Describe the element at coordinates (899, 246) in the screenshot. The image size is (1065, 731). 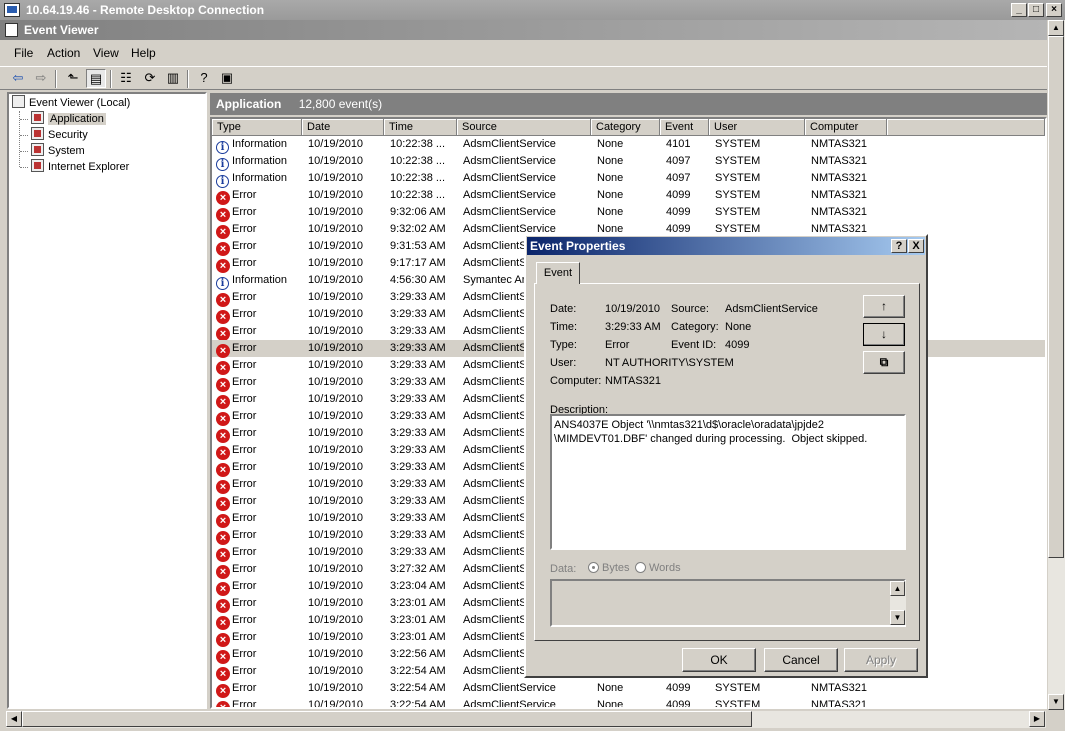
I see `dialog-help-button: ?` at that location.